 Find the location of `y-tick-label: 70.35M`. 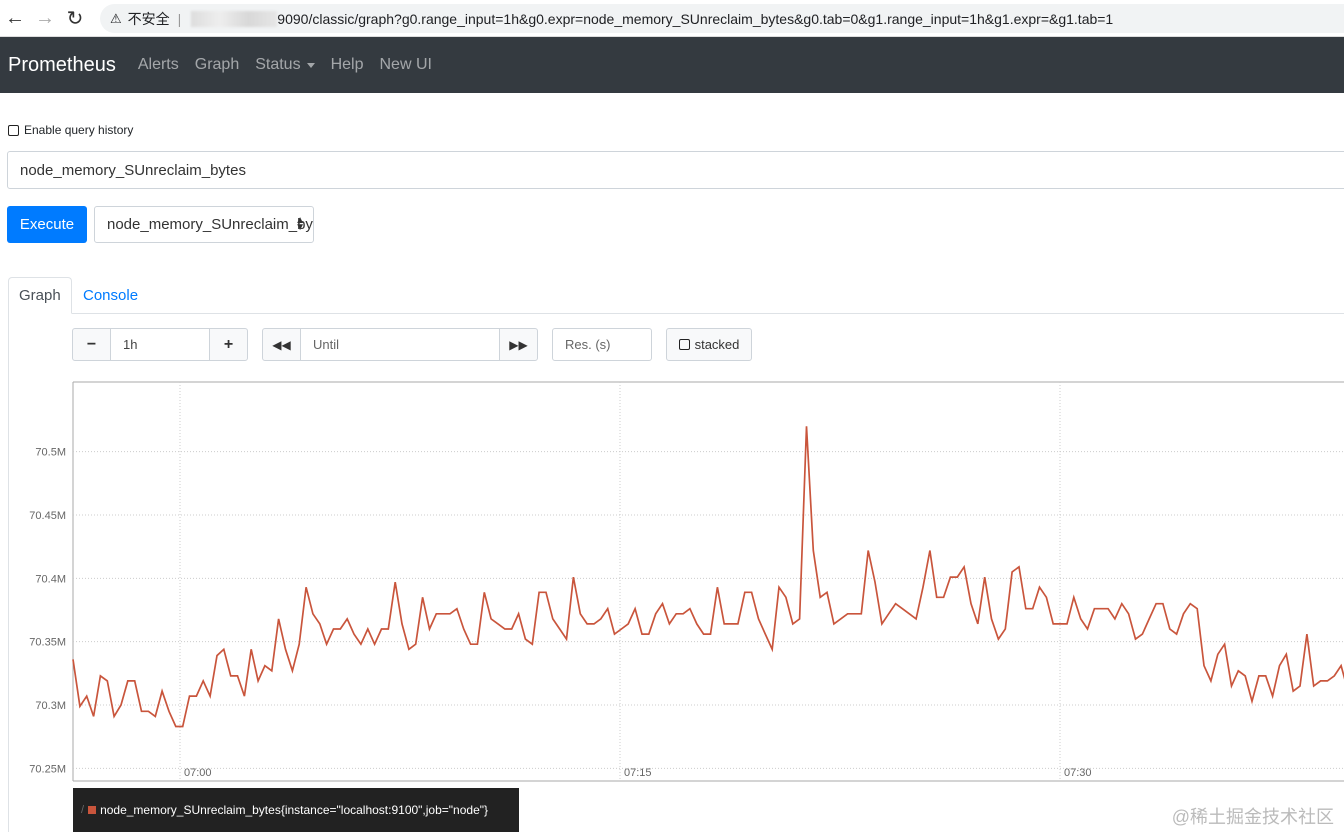

y-tick-label: 70.35M is located at coordinates (47, 643).